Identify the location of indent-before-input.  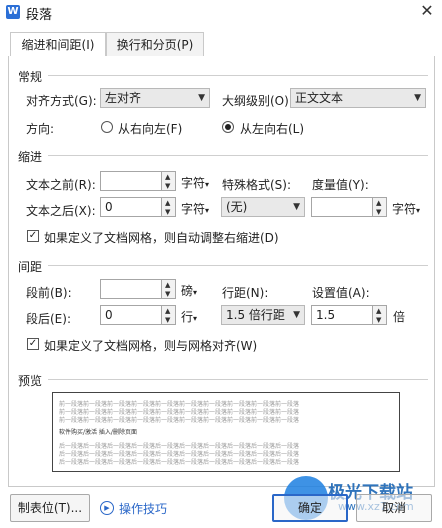
(131, 181).